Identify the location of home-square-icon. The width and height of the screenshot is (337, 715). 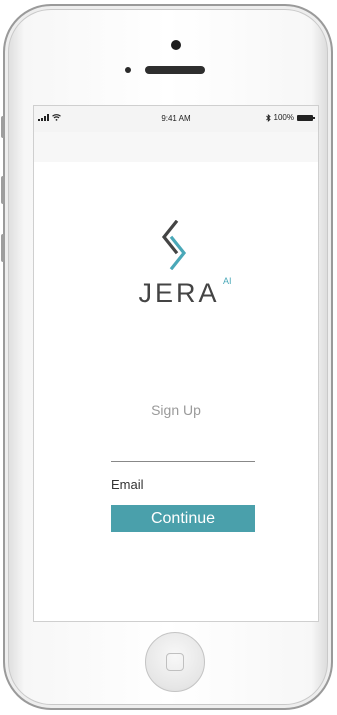
(175, 662).